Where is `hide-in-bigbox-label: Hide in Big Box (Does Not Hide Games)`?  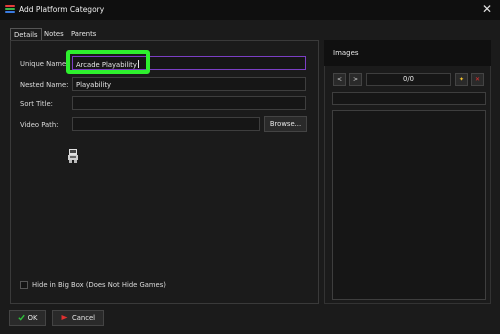 hide-in-bigbox-label: Hide in Big Box (Does Not Hide Games) is located at coordinates (99, 285).